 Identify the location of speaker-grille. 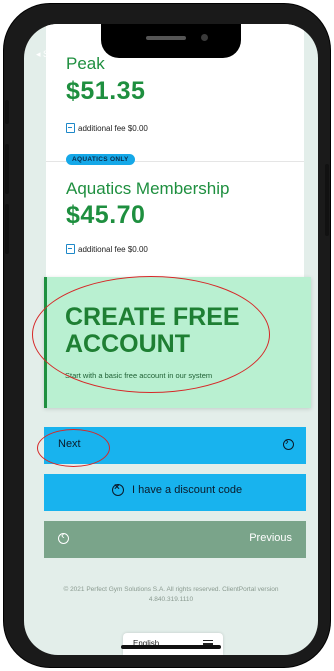
(166, 38).